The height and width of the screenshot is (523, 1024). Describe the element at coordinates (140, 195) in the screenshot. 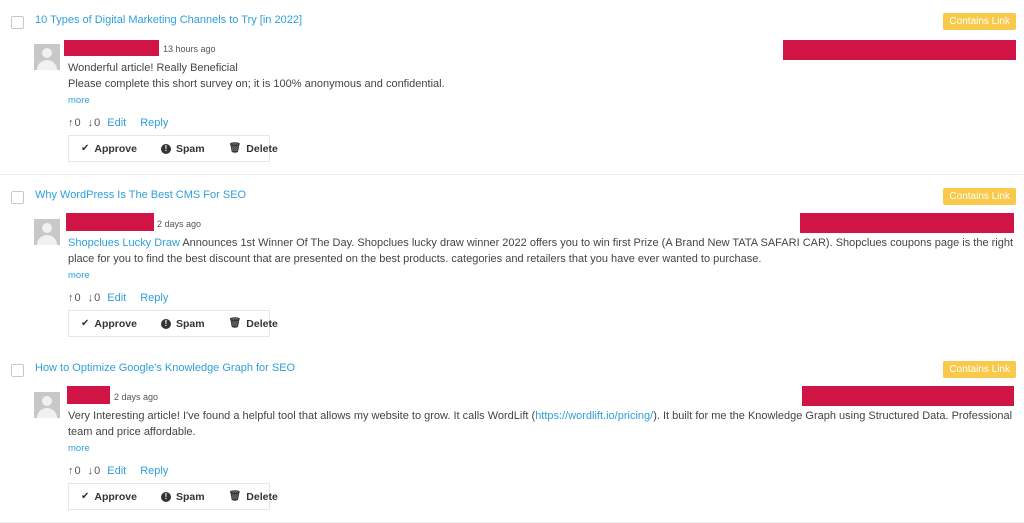

I see `post-title-link: Why WordPress Is The Best CMS For SEO` at that location.